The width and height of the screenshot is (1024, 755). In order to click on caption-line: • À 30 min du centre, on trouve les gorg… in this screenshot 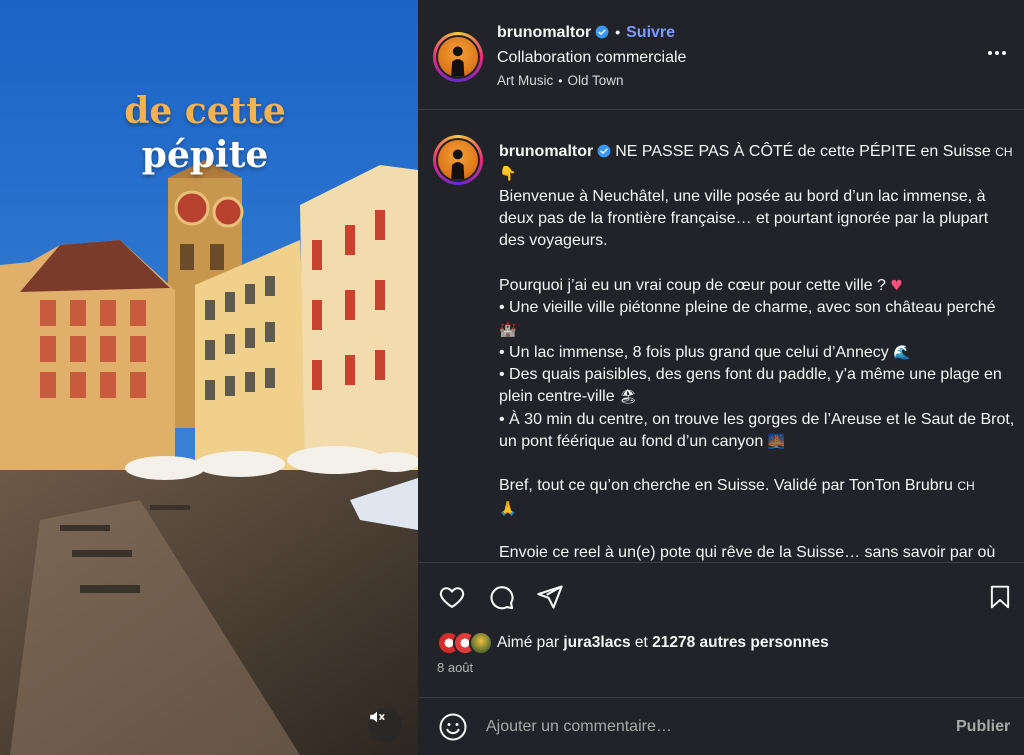, I will do `click(757, 430)`.